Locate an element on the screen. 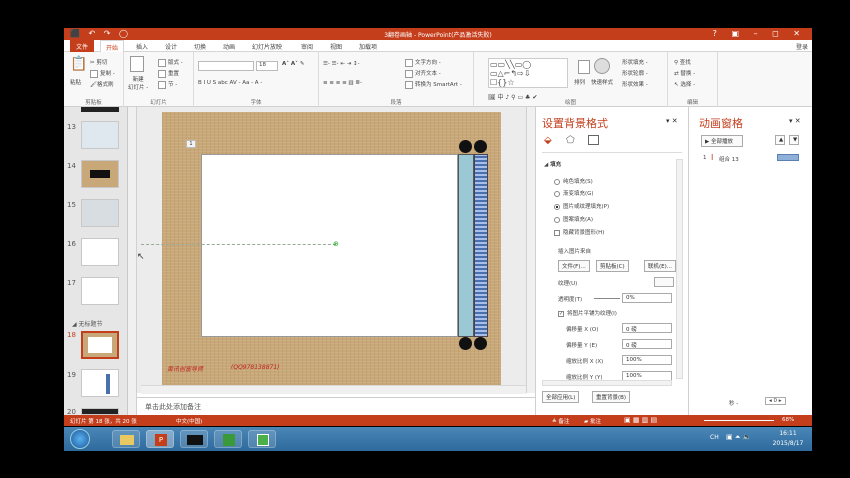  window-controls: ? ▣ – ◻ ✕ is located at coordinates (759, 33).